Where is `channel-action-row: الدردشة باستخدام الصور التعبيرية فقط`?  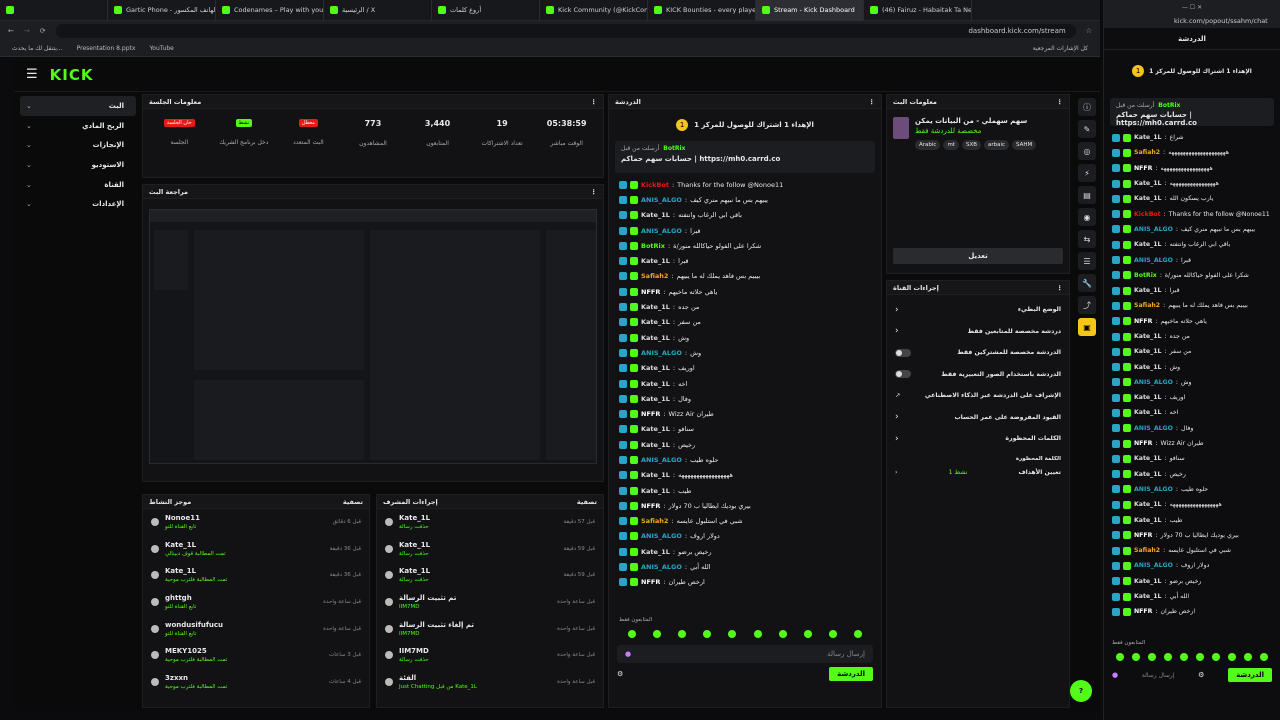 channel-action-row: الدردشة باستخدام الصور التعبيرية فقط is located at coordinates (978, 375).